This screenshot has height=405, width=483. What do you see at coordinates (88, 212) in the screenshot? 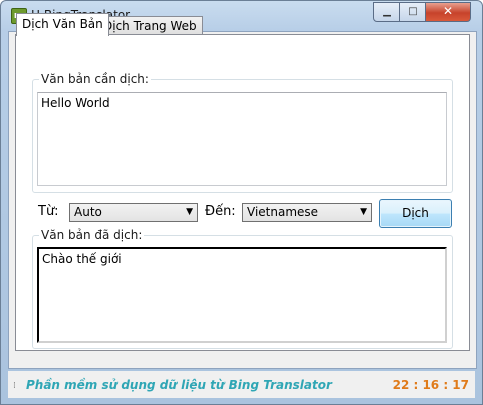
I see `from-language-value: Auto` at bounding box center [88, 212].